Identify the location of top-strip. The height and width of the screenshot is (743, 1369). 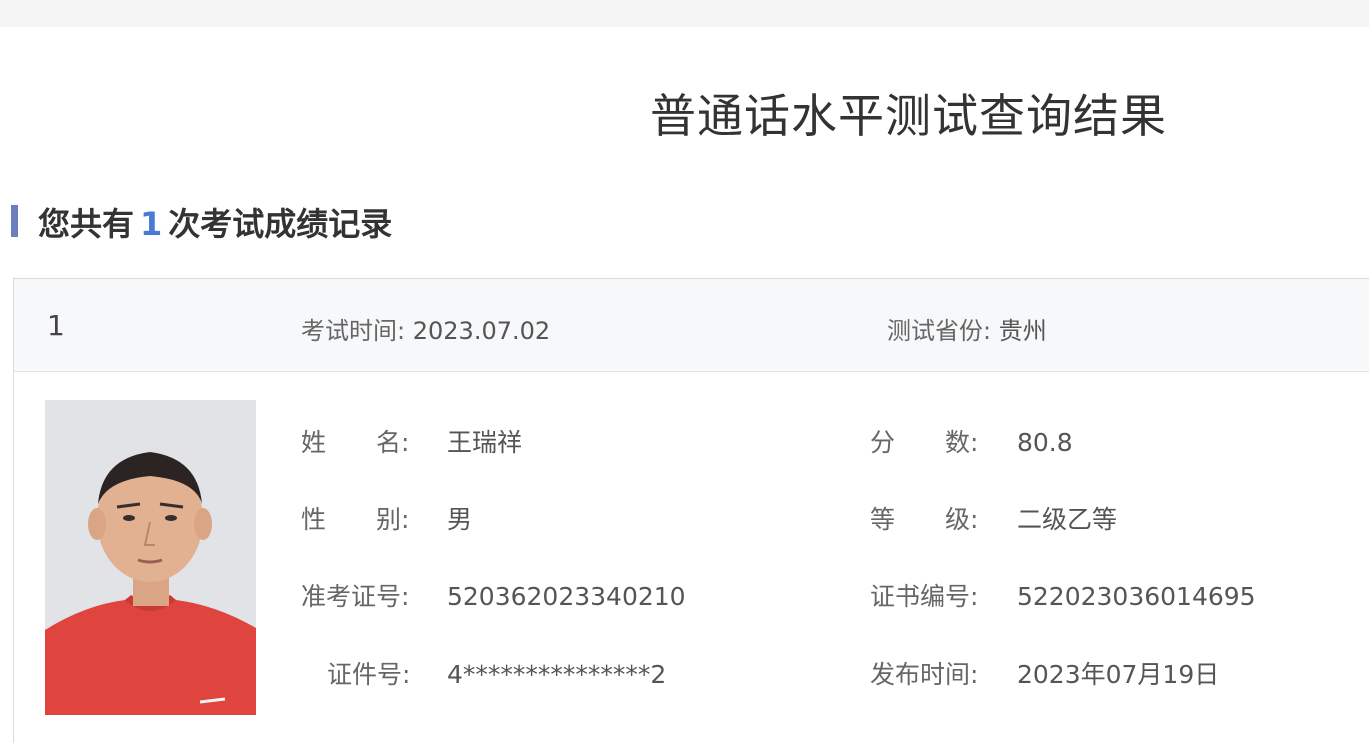
(684, 13).